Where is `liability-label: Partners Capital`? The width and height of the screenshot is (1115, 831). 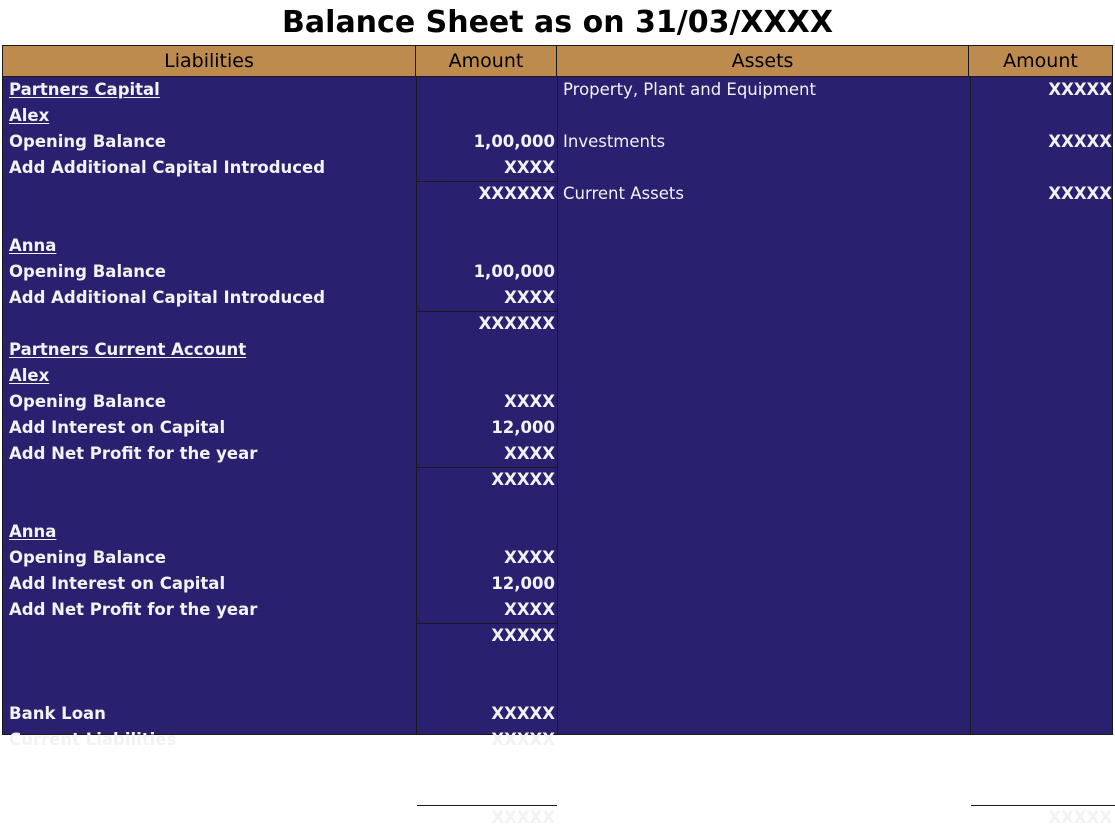 liability-label: Partners Capital is located at coordinates (84, 89).